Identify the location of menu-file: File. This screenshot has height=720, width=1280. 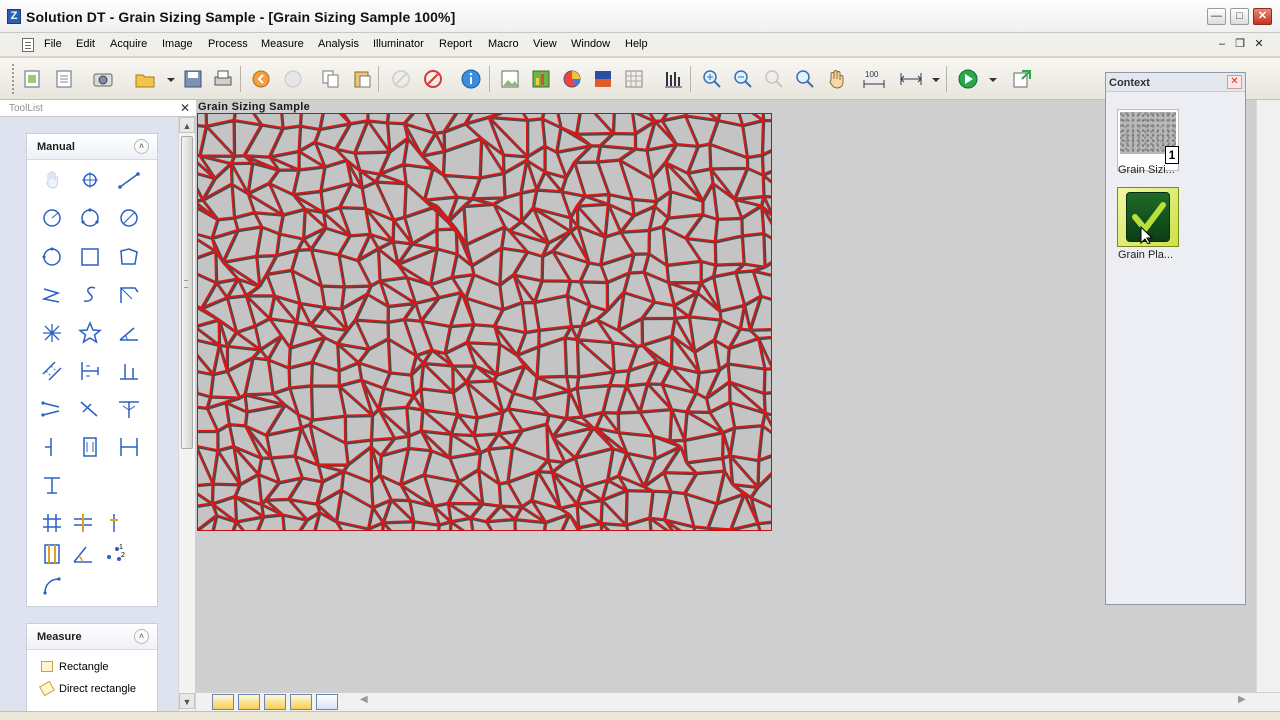
(53, 44).